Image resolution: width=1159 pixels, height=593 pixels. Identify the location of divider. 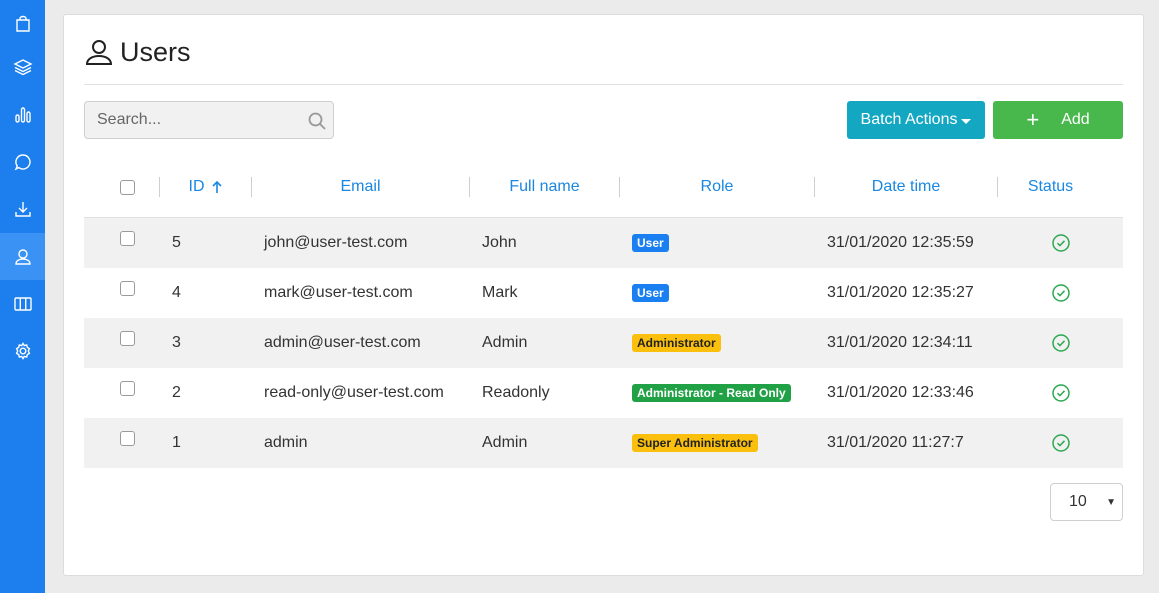
(603, 84).